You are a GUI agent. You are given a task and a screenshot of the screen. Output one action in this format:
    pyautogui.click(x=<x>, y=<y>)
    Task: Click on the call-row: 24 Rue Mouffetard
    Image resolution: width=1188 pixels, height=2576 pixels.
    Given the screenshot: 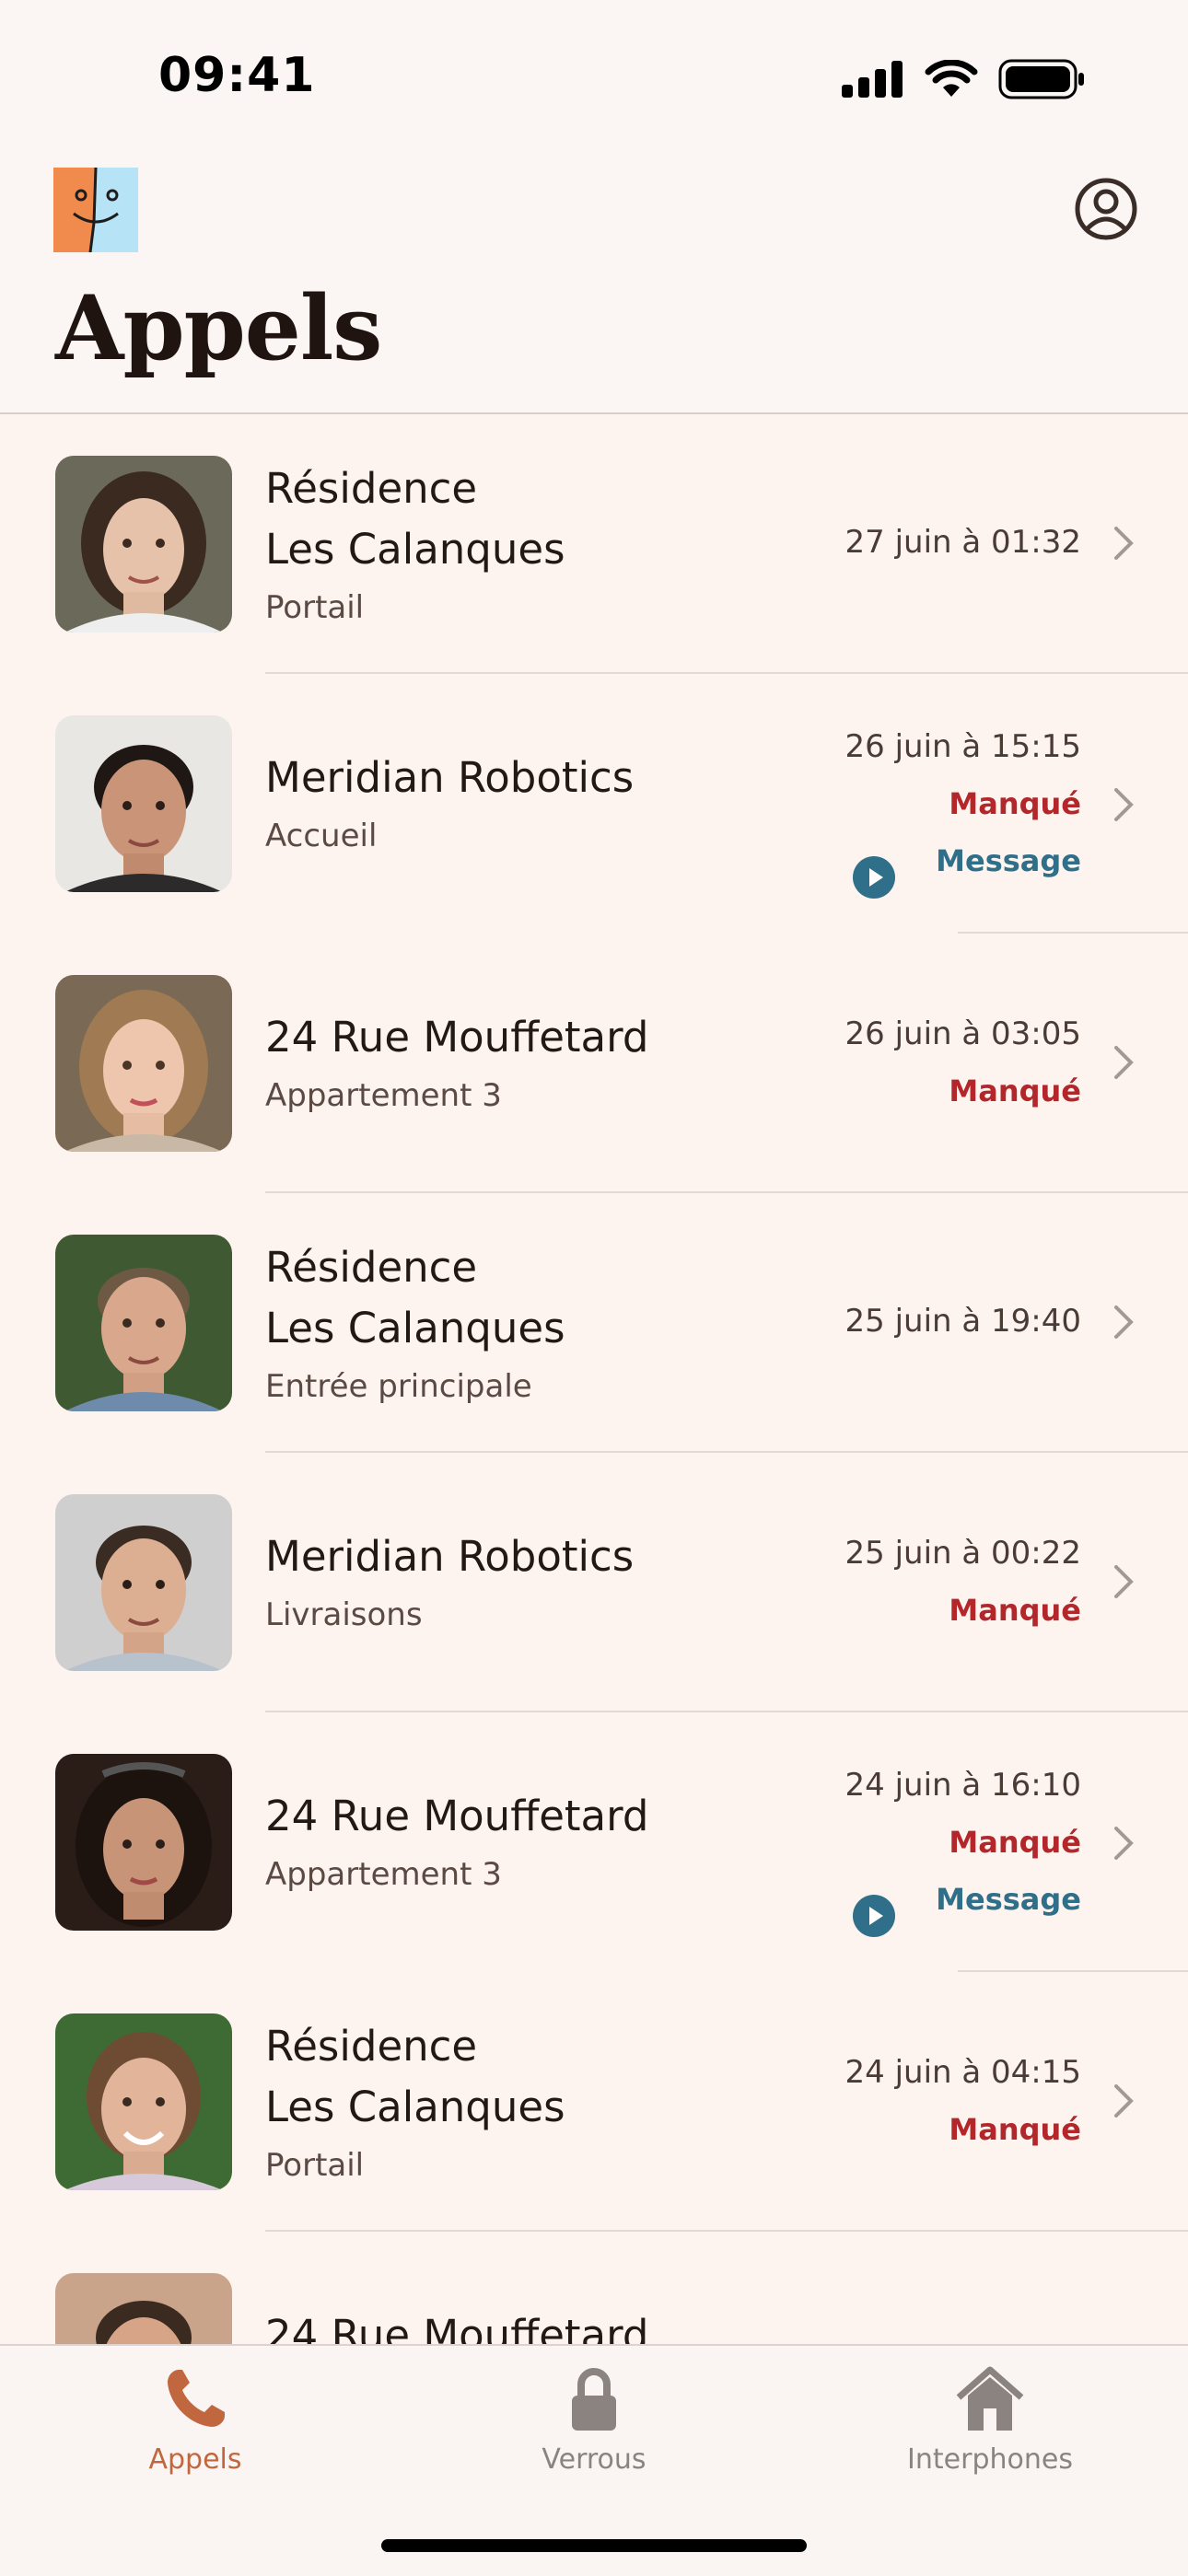 What is the action you would take?
    pyautogui.click(x=594, y=2288)
    